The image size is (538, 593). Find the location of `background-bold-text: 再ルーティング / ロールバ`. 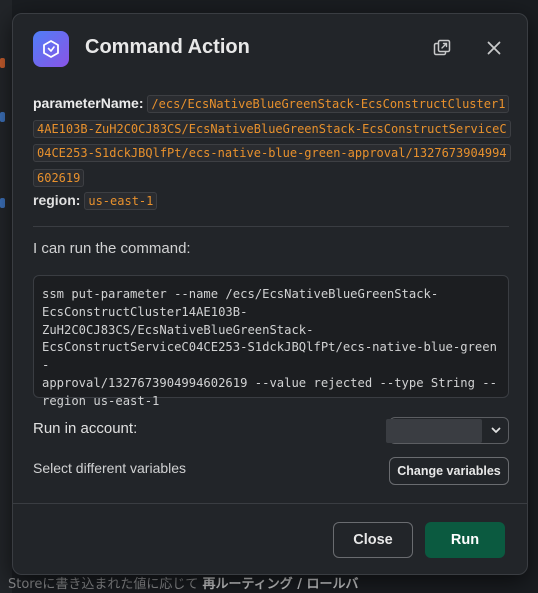

background-bold-text: 再ルーティング / ロールバ is located at coordinates (280, 584).